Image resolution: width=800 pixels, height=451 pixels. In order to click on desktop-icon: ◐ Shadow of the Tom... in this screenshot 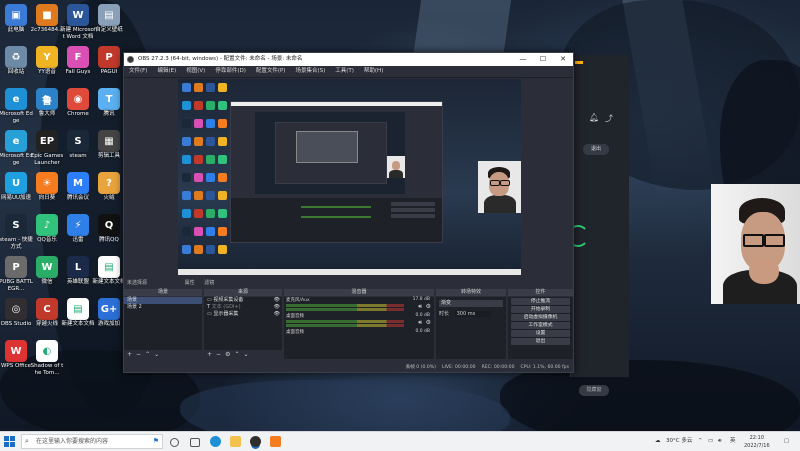, I will do `click(47, 358)`.